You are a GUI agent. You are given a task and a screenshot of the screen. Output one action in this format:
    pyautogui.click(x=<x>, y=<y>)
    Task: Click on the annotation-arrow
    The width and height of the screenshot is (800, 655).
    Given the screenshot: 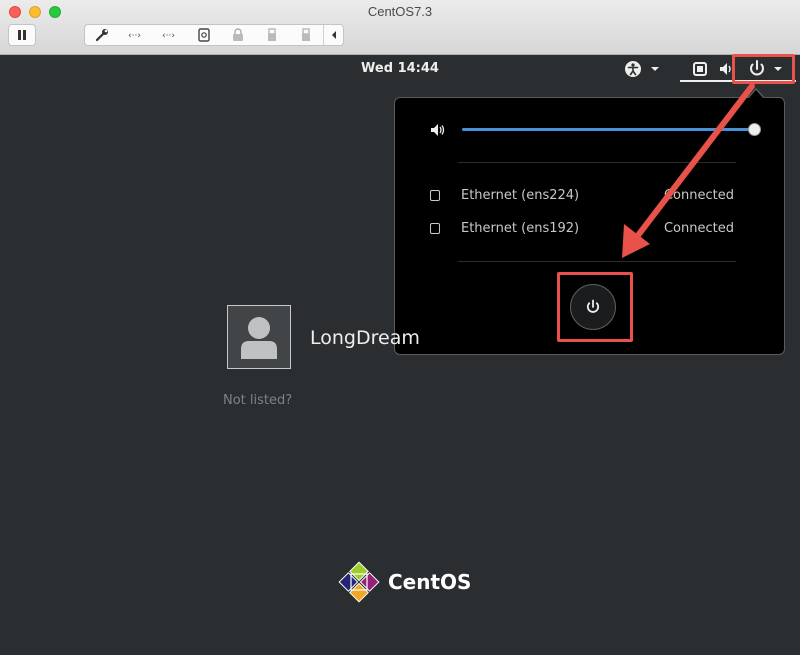 What is the action you would take?
    pyautogui.click(x=688, y=170)
    